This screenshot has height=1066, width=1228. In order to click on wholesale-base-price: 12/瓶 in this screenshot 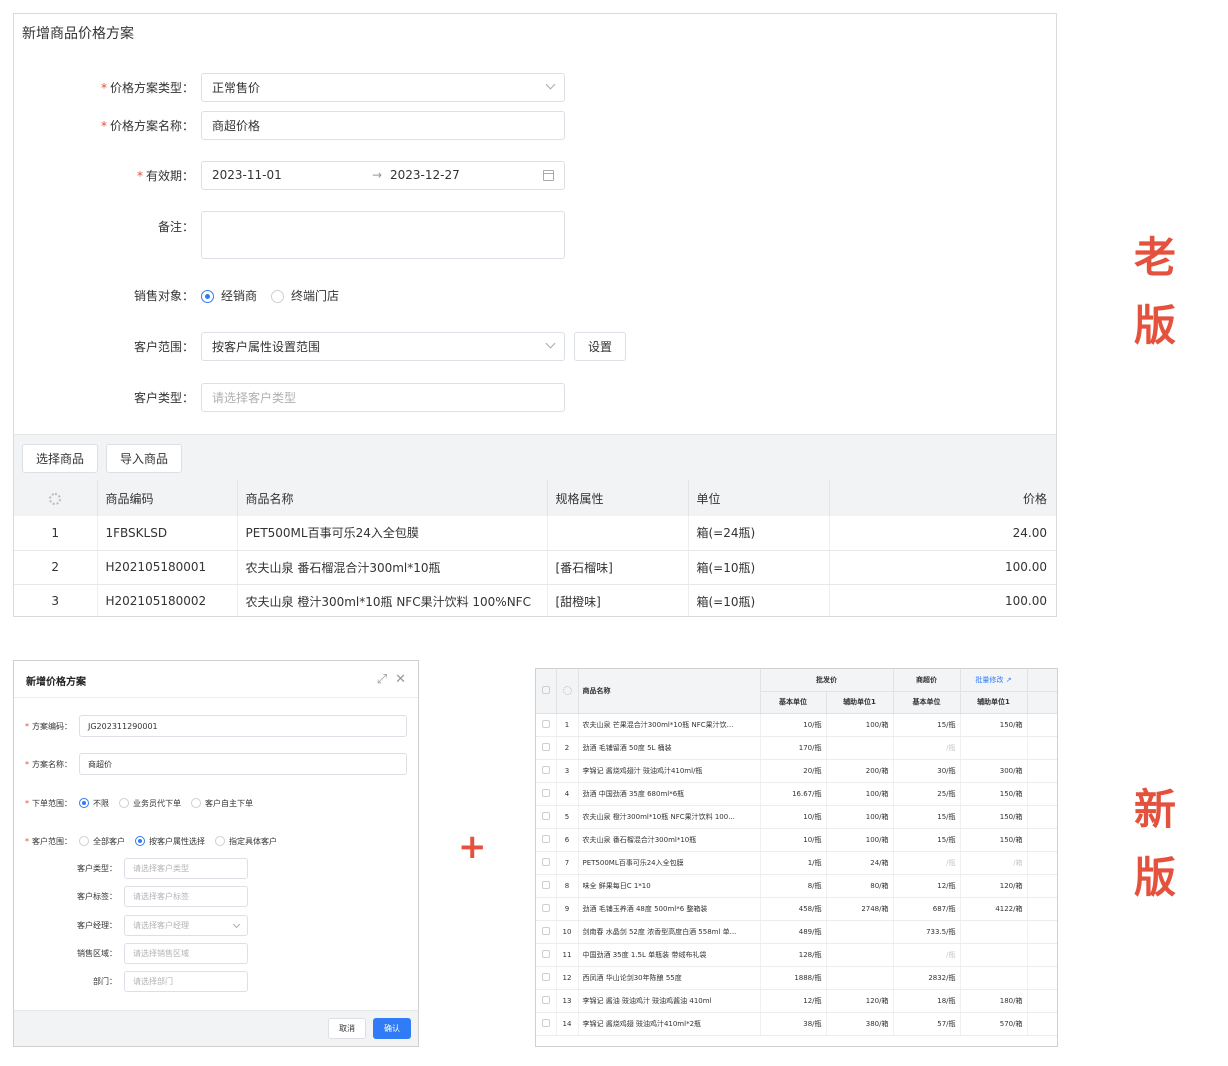, I will do `click(793, 1001)`.